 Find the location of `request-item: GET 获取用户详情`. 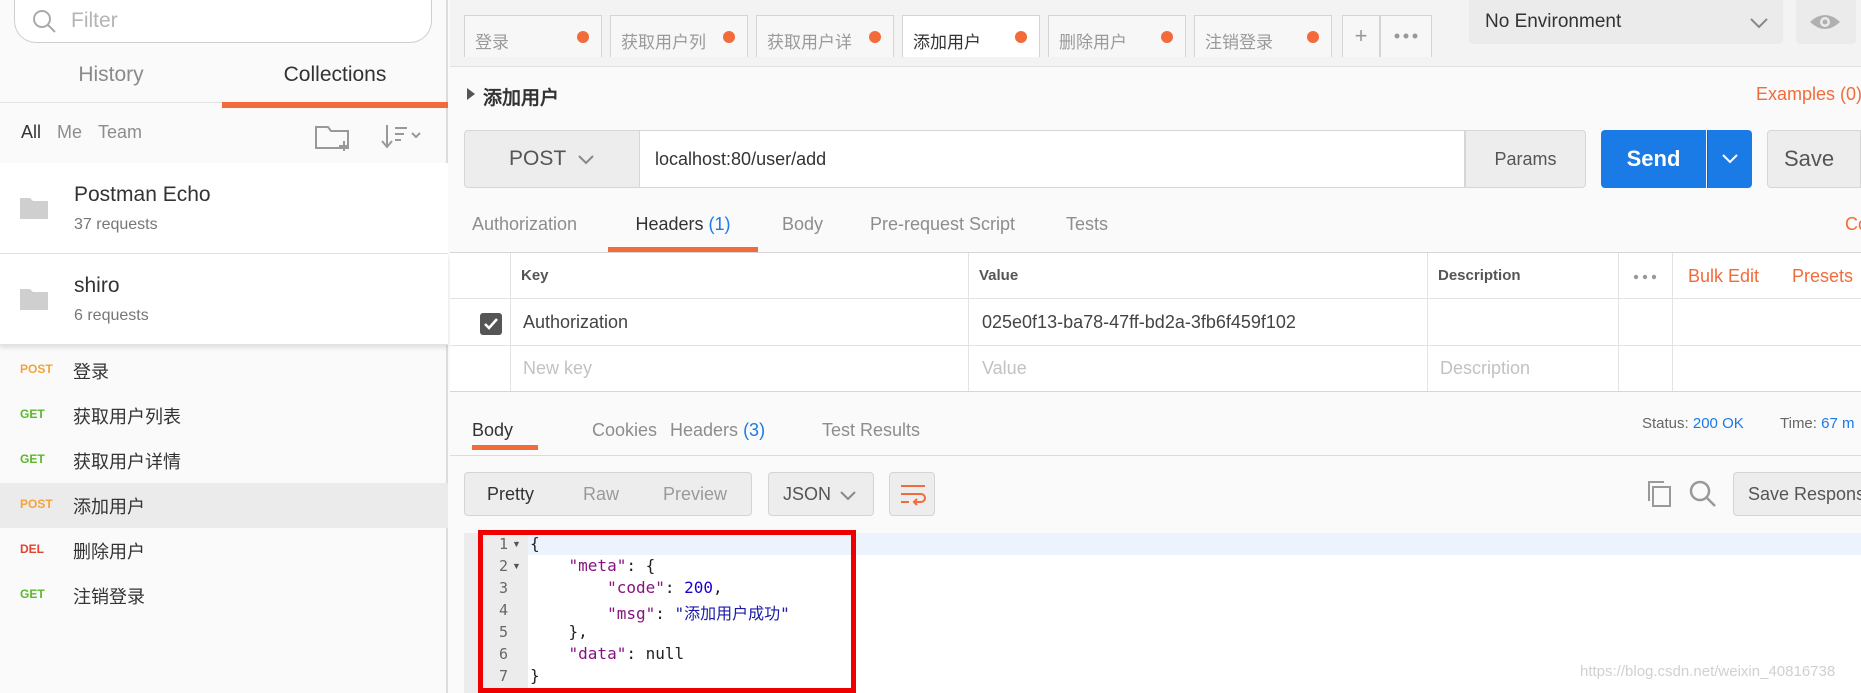

request-item: GET 获取用户详情 is located at coordinates (224, 460).